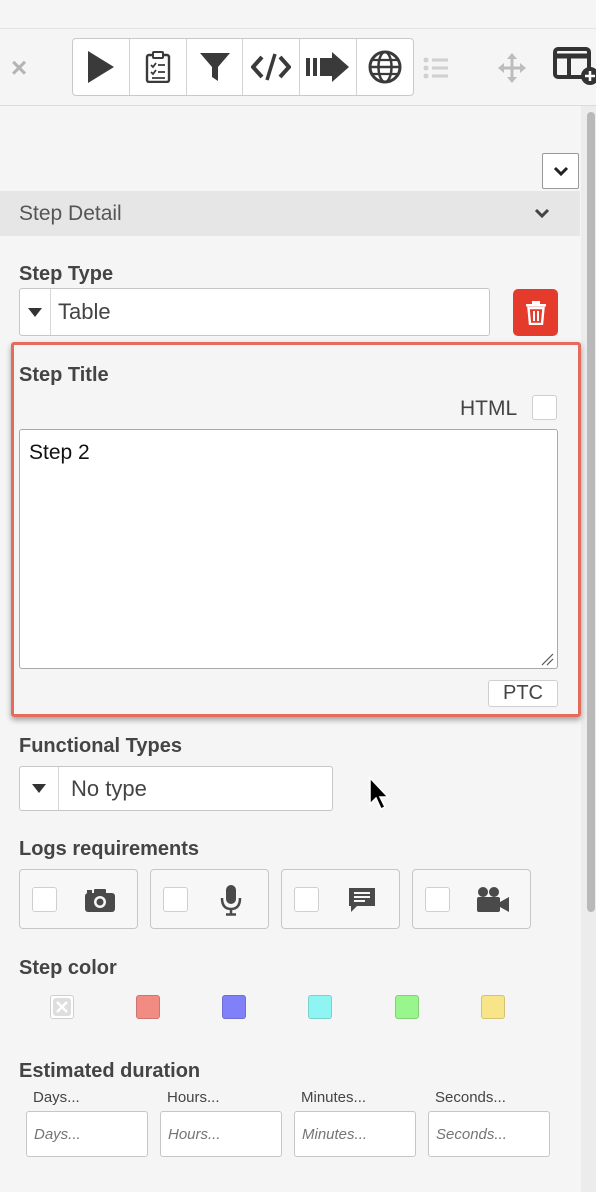 The width and height of the screenshot is (596, 1192). Describe the element at coordinates (109, 849) in the screenshot. I see `logs-requirements-label: Logs requirements` at that location.